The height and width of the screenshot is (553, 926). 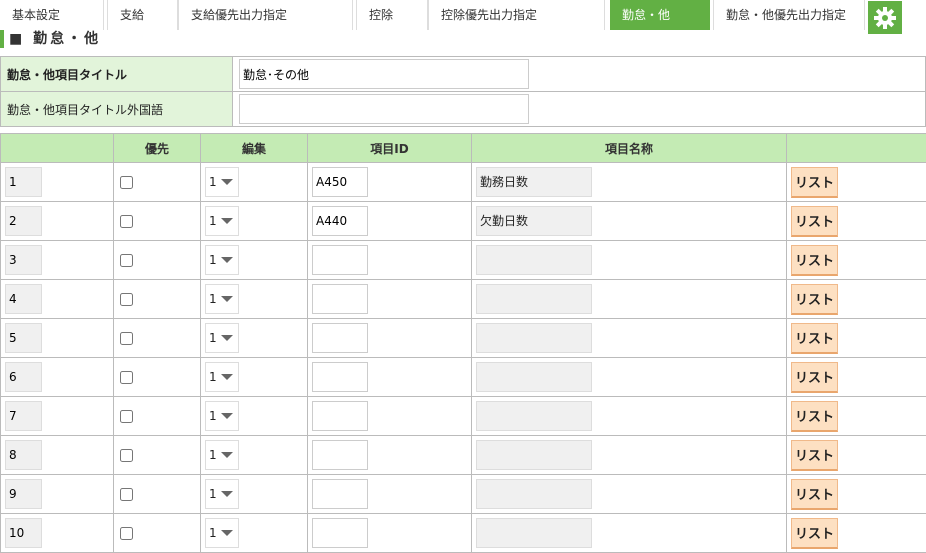 I want to click on tab-attendance-other: 勤怠・他, so click(x=660, y=15).